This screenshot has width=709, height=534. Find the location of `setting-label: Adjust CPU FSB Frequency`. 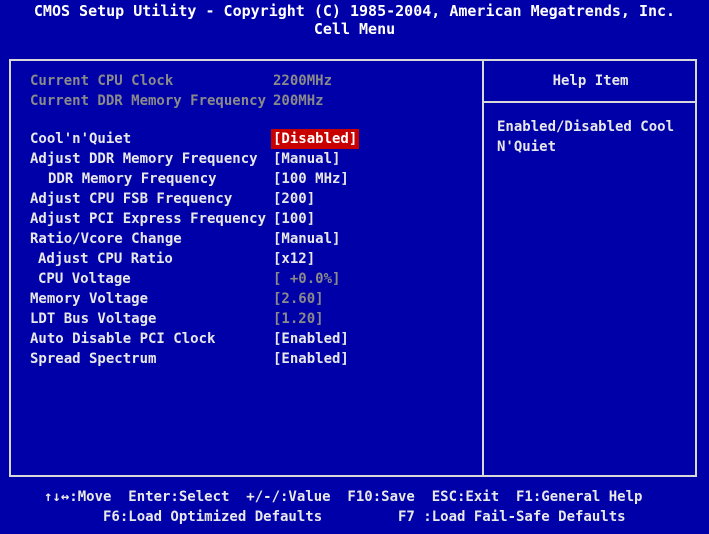

setting-label: Adjust CPU FSB Frequency is located at coordinates (131, 199).